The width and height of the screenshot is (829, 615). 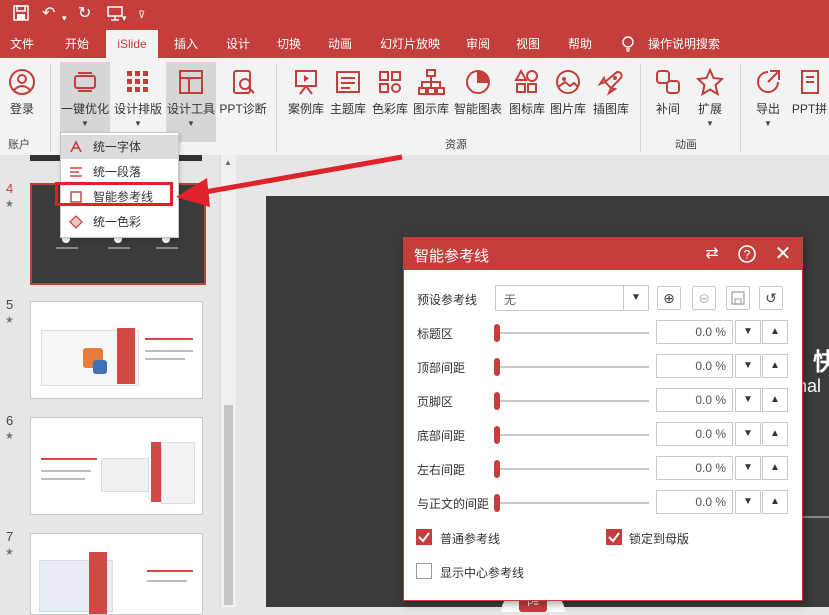 I want to click on add-preset-button: ⊕, so click(x=669, y=298).